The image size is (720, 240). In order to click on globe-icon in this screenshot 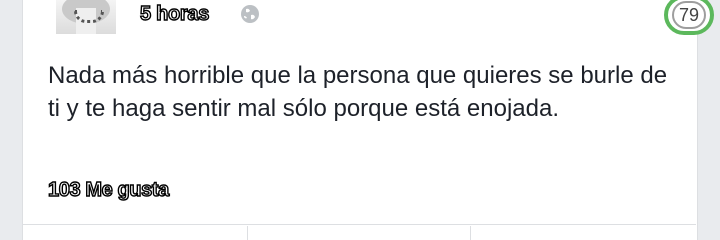, I will do `click(250, 14)`.